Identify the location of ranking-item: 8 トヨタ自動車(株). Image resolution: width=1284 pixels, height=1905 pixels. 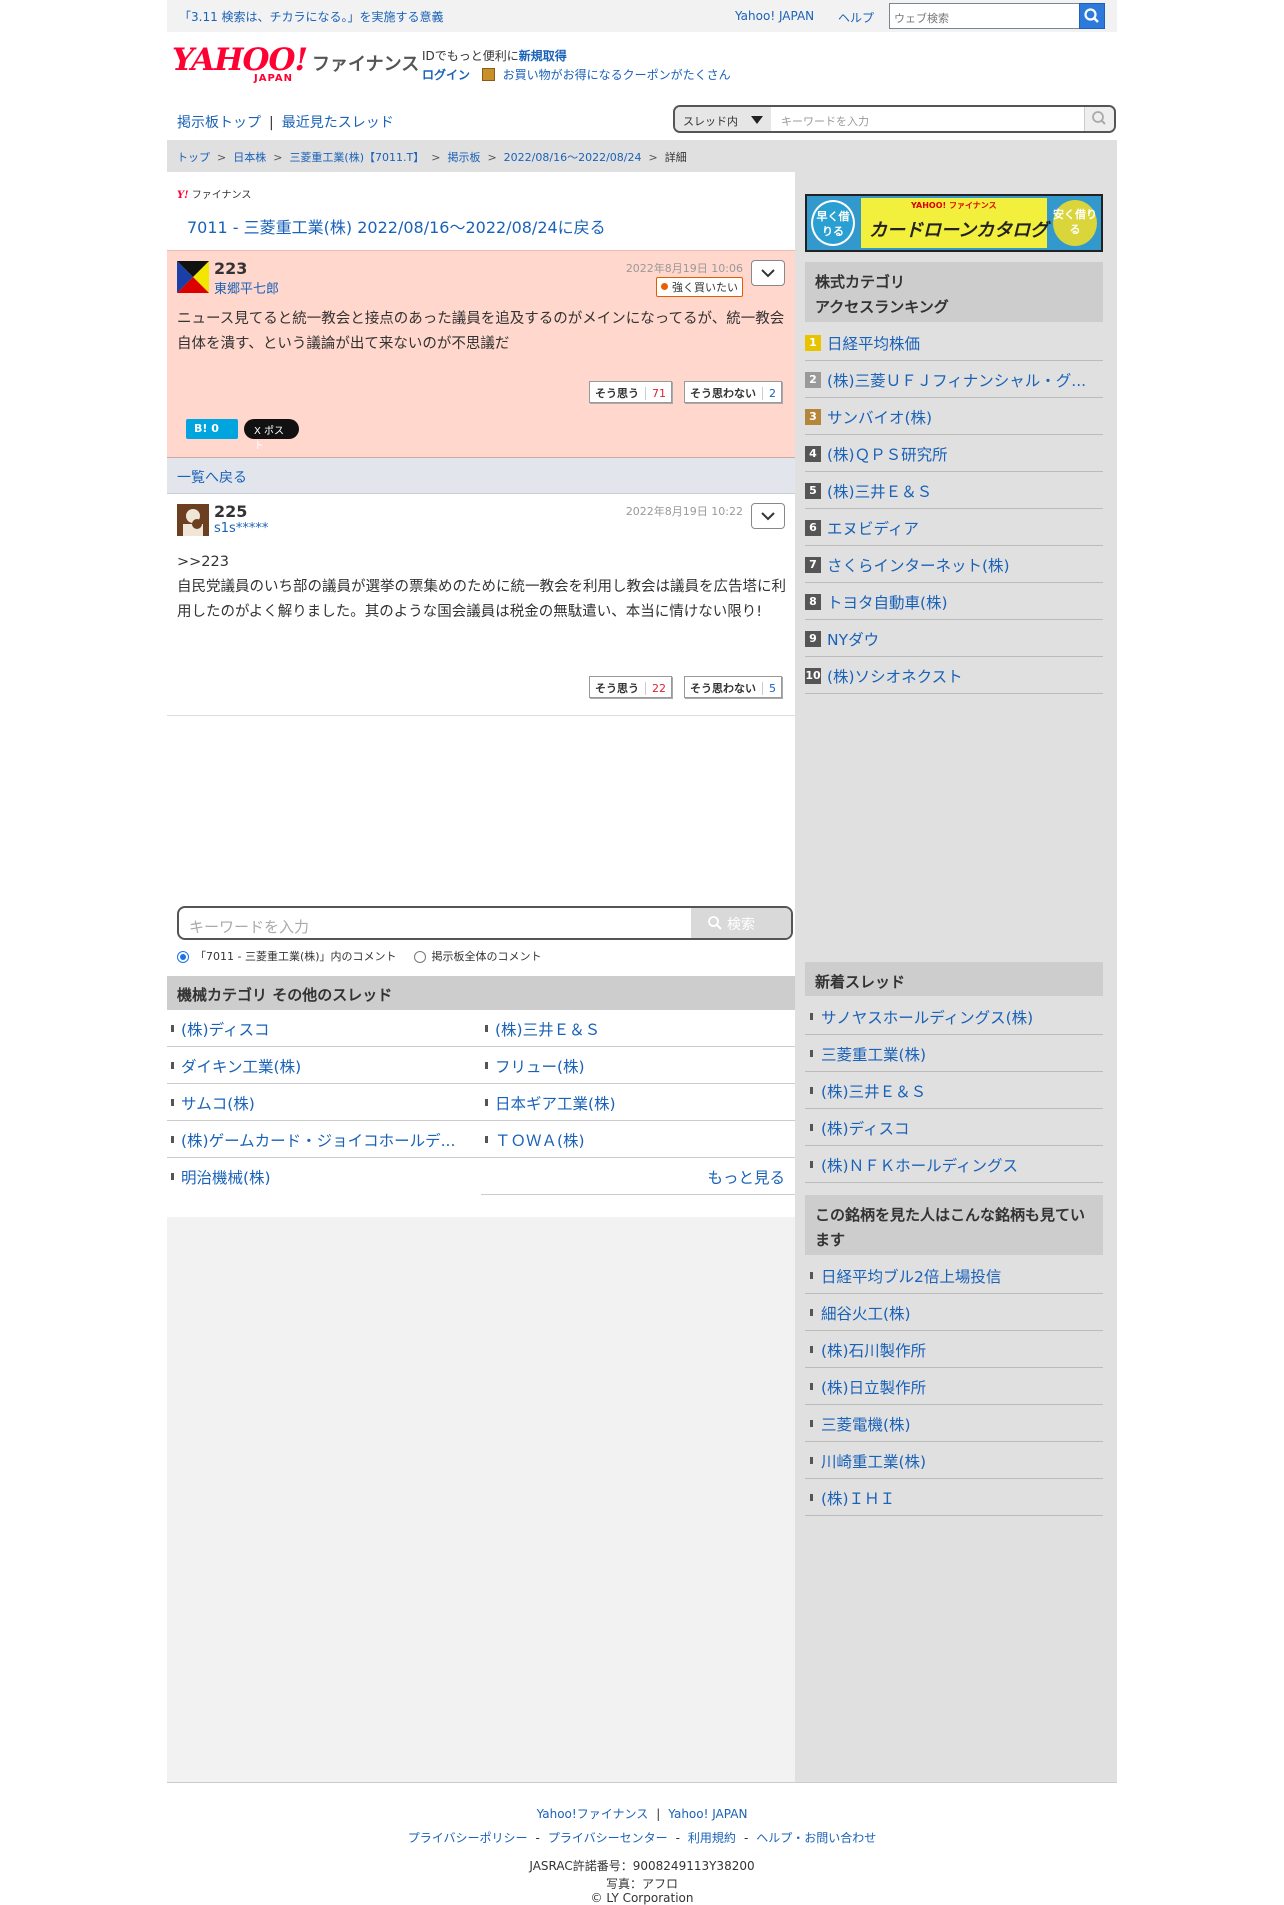
(954, 601).